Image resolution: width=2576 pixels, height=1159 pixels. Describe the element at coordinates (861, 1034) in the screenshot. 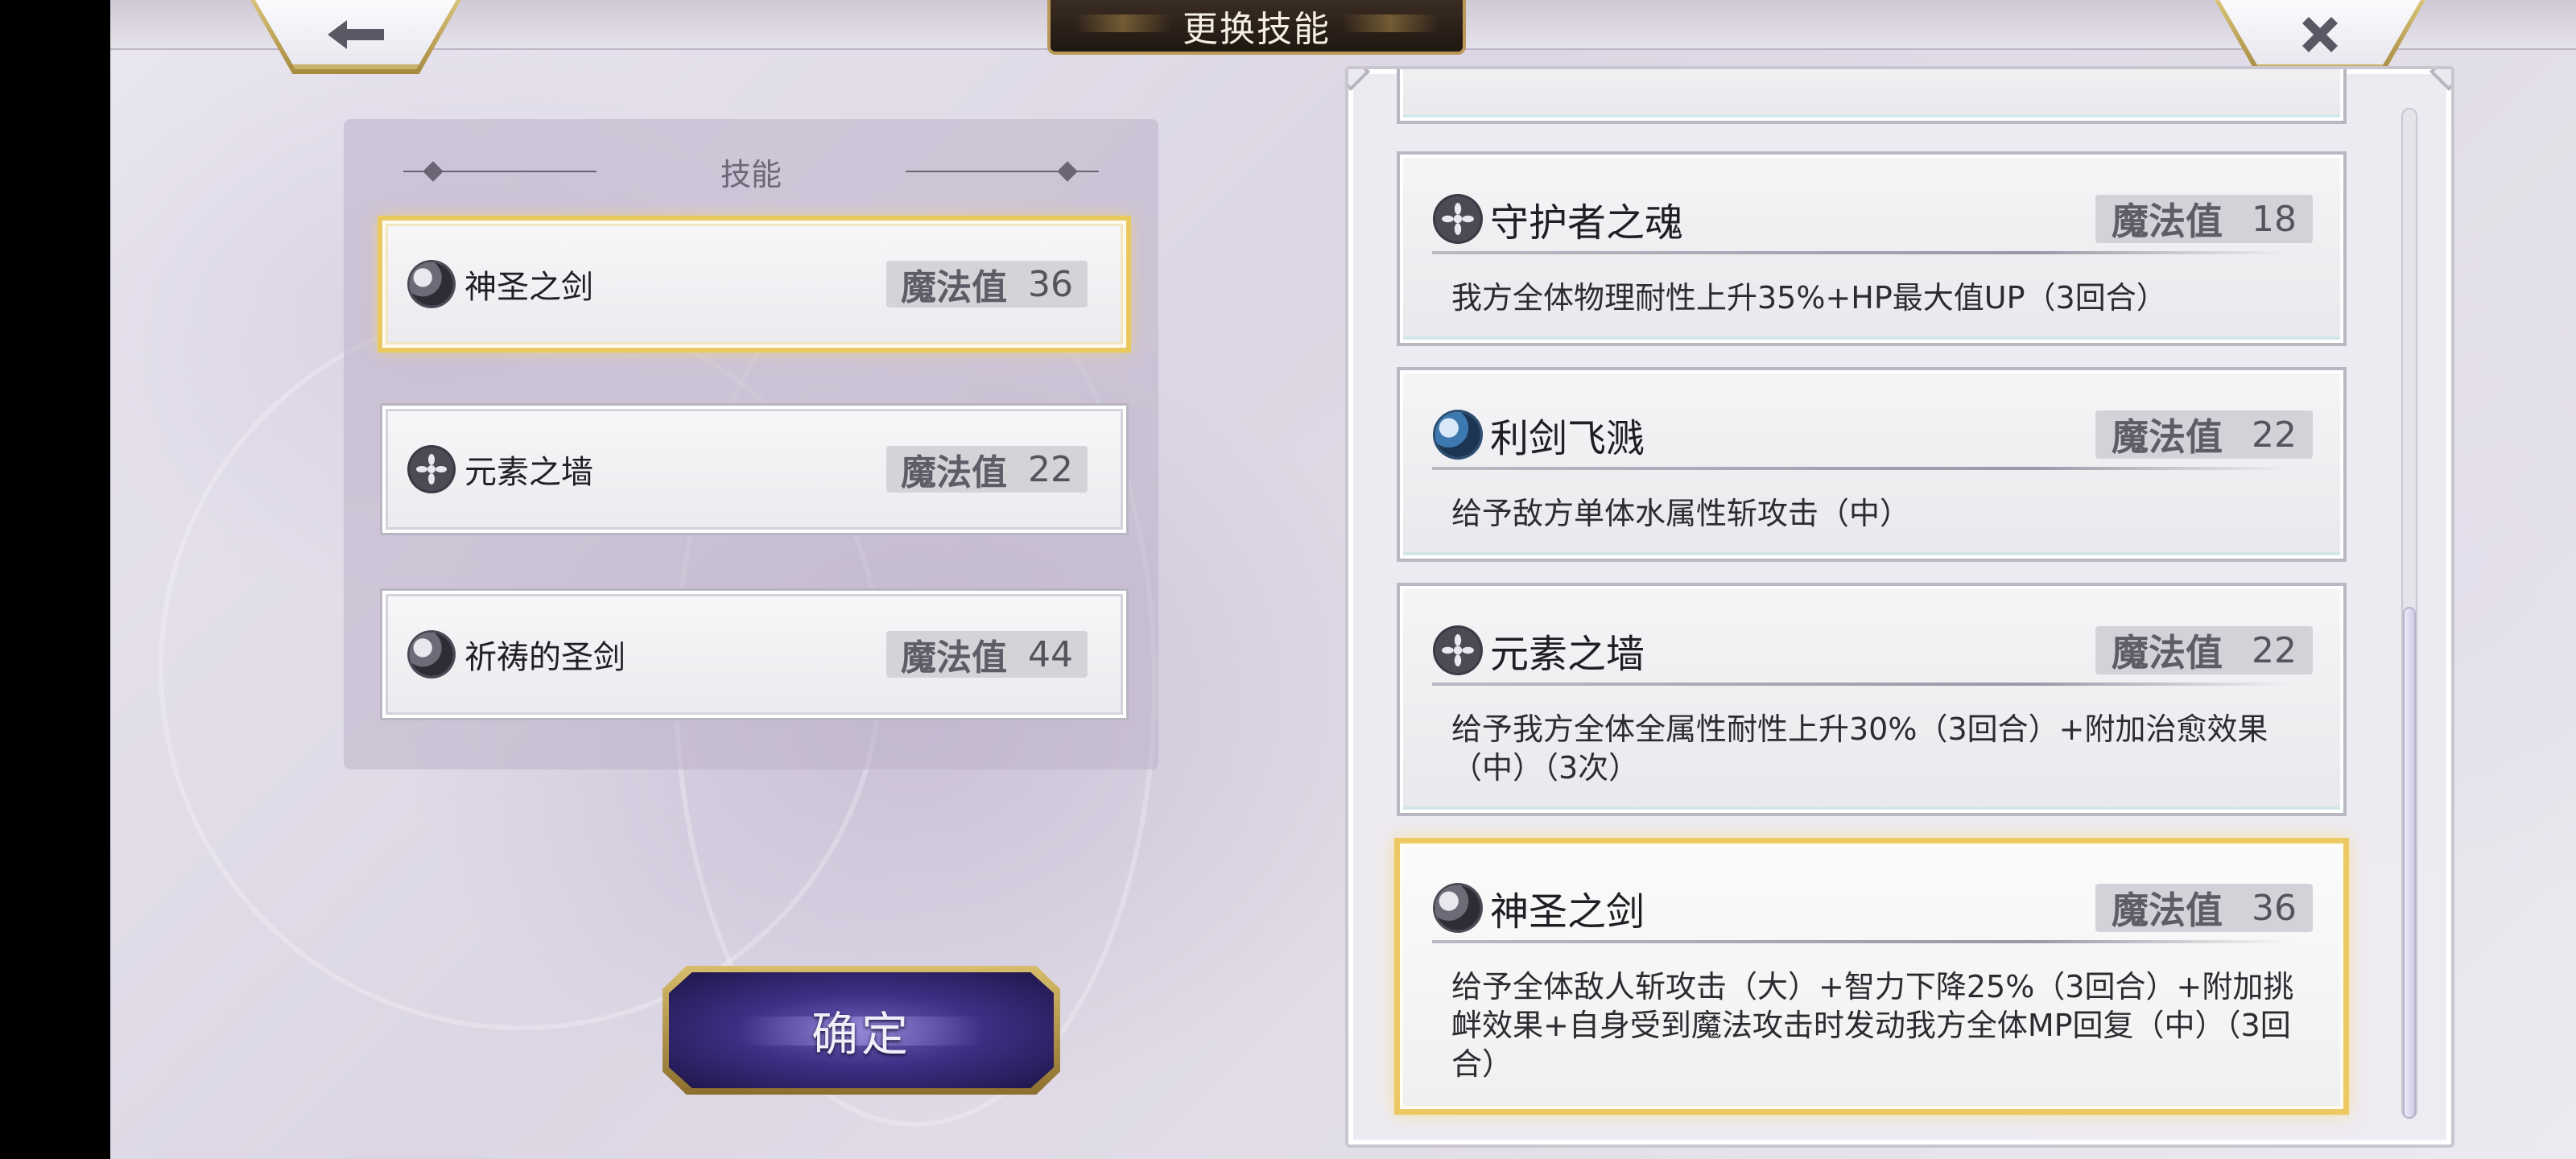

I see `confirm-label: 确定` at that location.